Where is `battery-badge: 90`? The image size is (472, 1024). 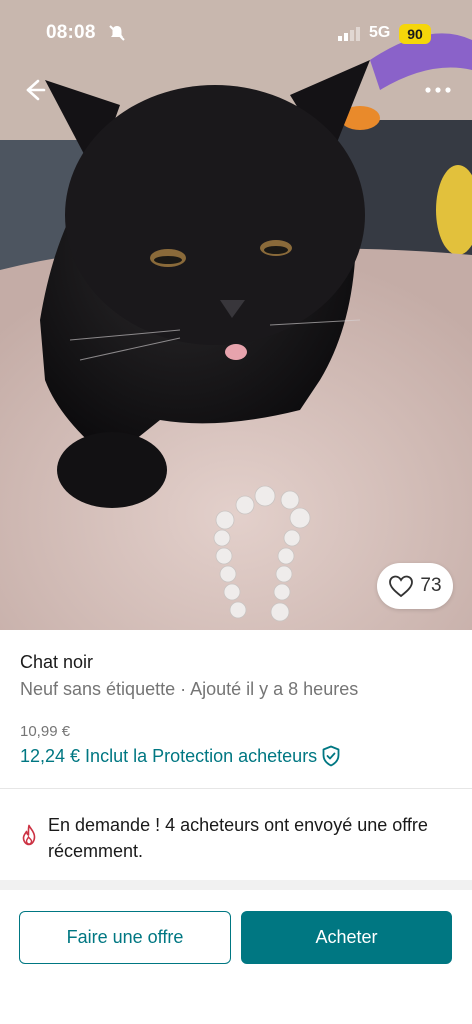
battery-badge: 90 is located at coordinates (415, 34).